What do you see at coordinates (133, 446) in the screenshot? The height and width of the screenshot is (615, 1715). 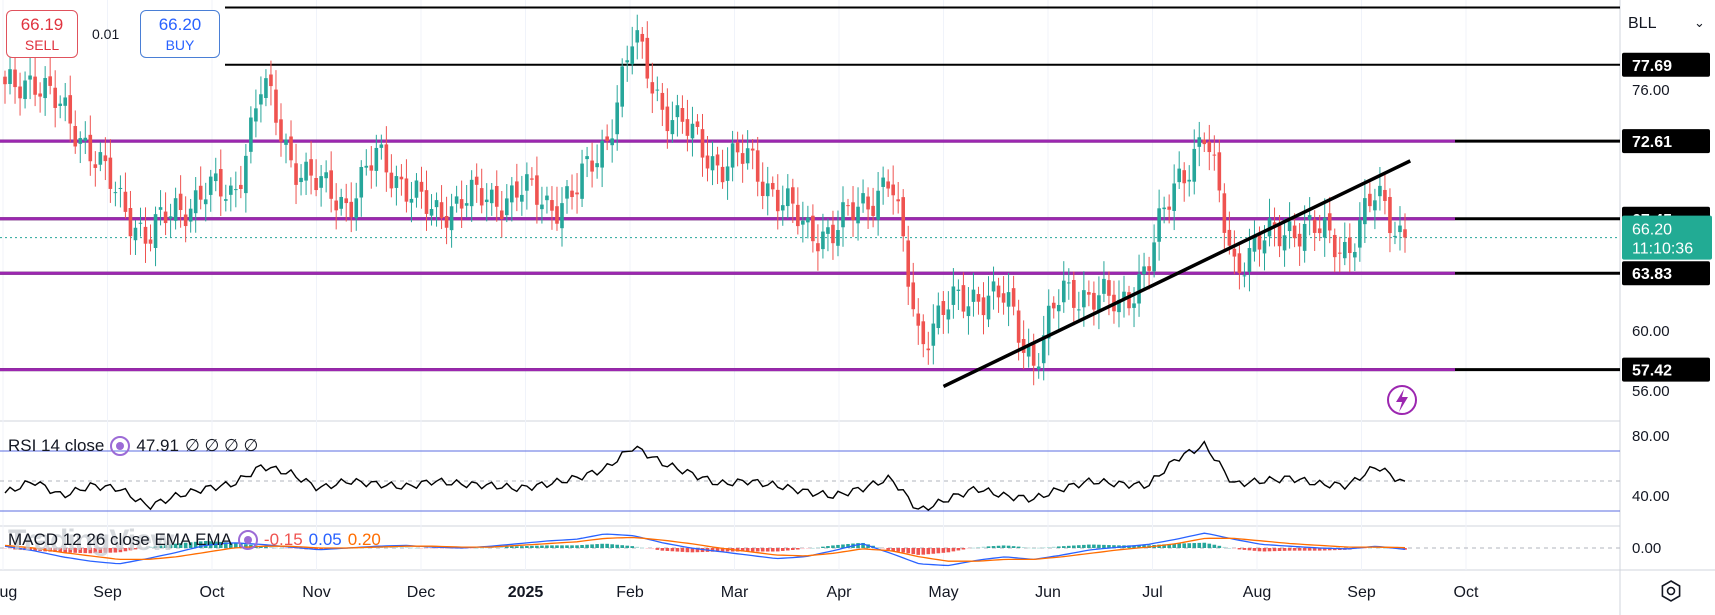 I see `rsi-legend: RSI 14 close 47.91 ∅ ∅ ∅ ∅` at bounding box center [133, 446].